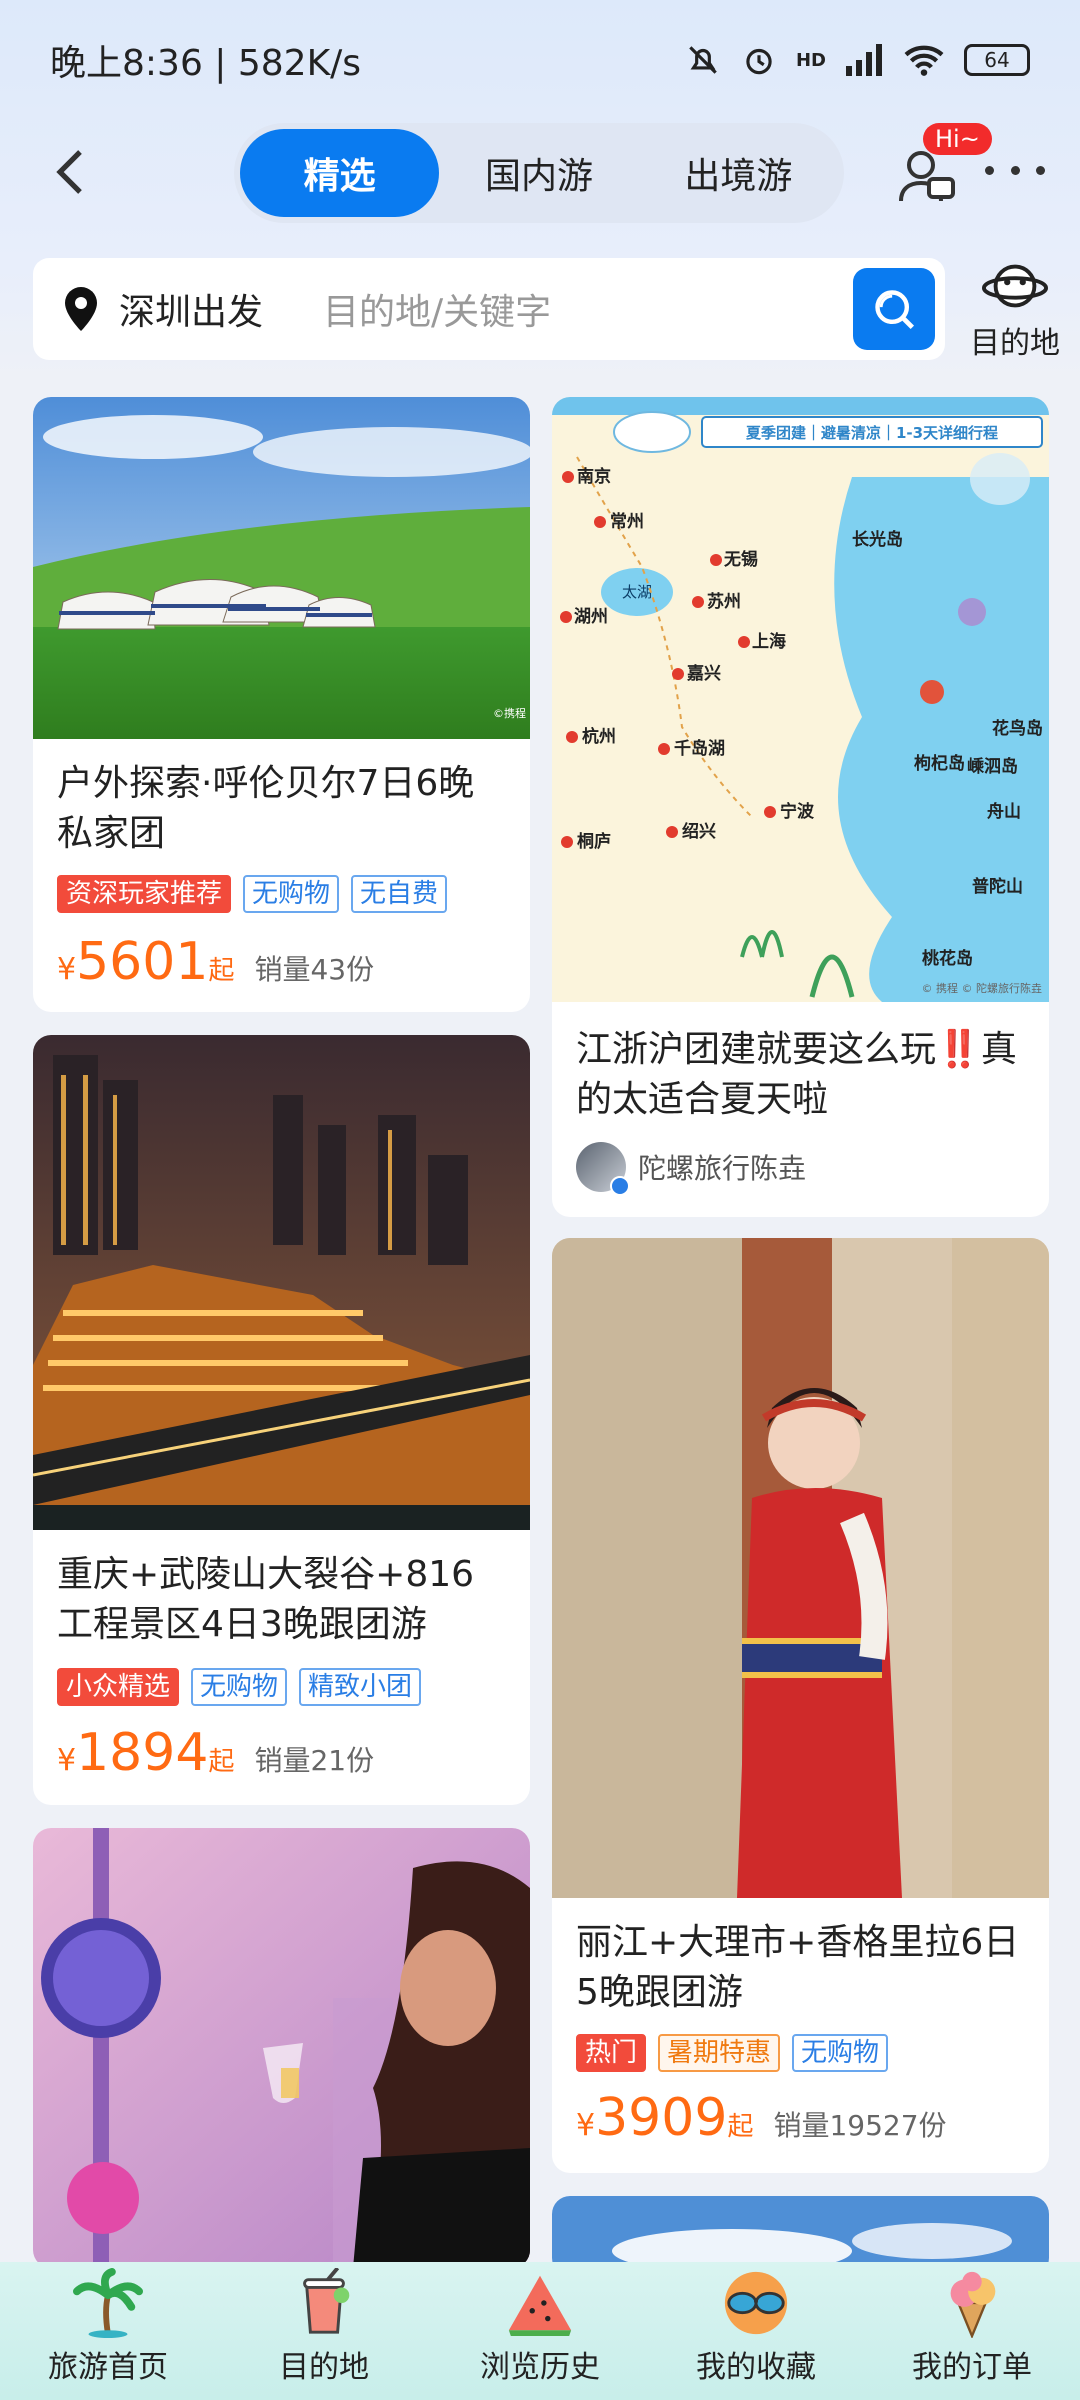 The width and height of the screenshot is (1080, 2400). I want to click on shanghai-pearl-tower-photo, so click(281, 2048).